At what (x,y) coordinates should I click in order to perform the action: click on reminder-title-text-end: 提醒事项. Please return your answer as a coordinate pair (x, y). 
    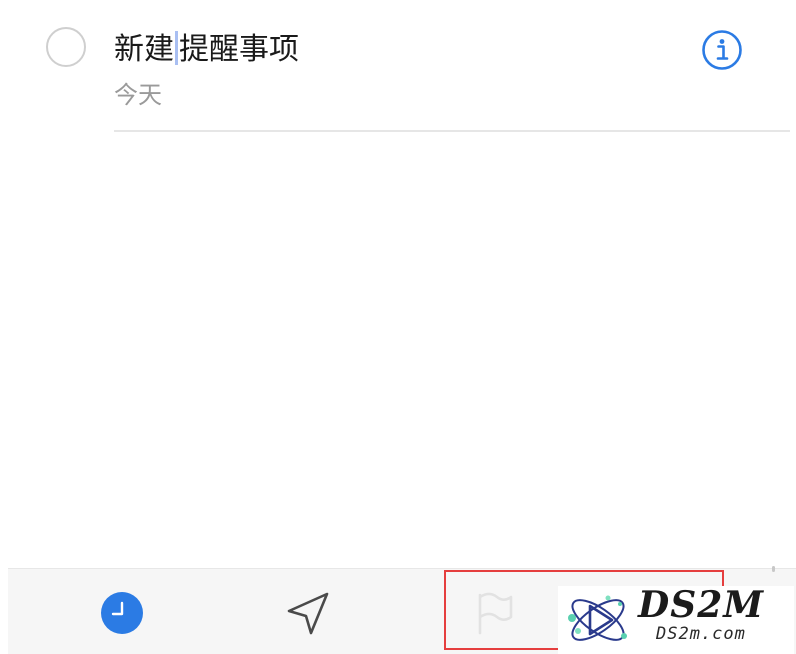
    Looking at the image, I should click on (239, 49).